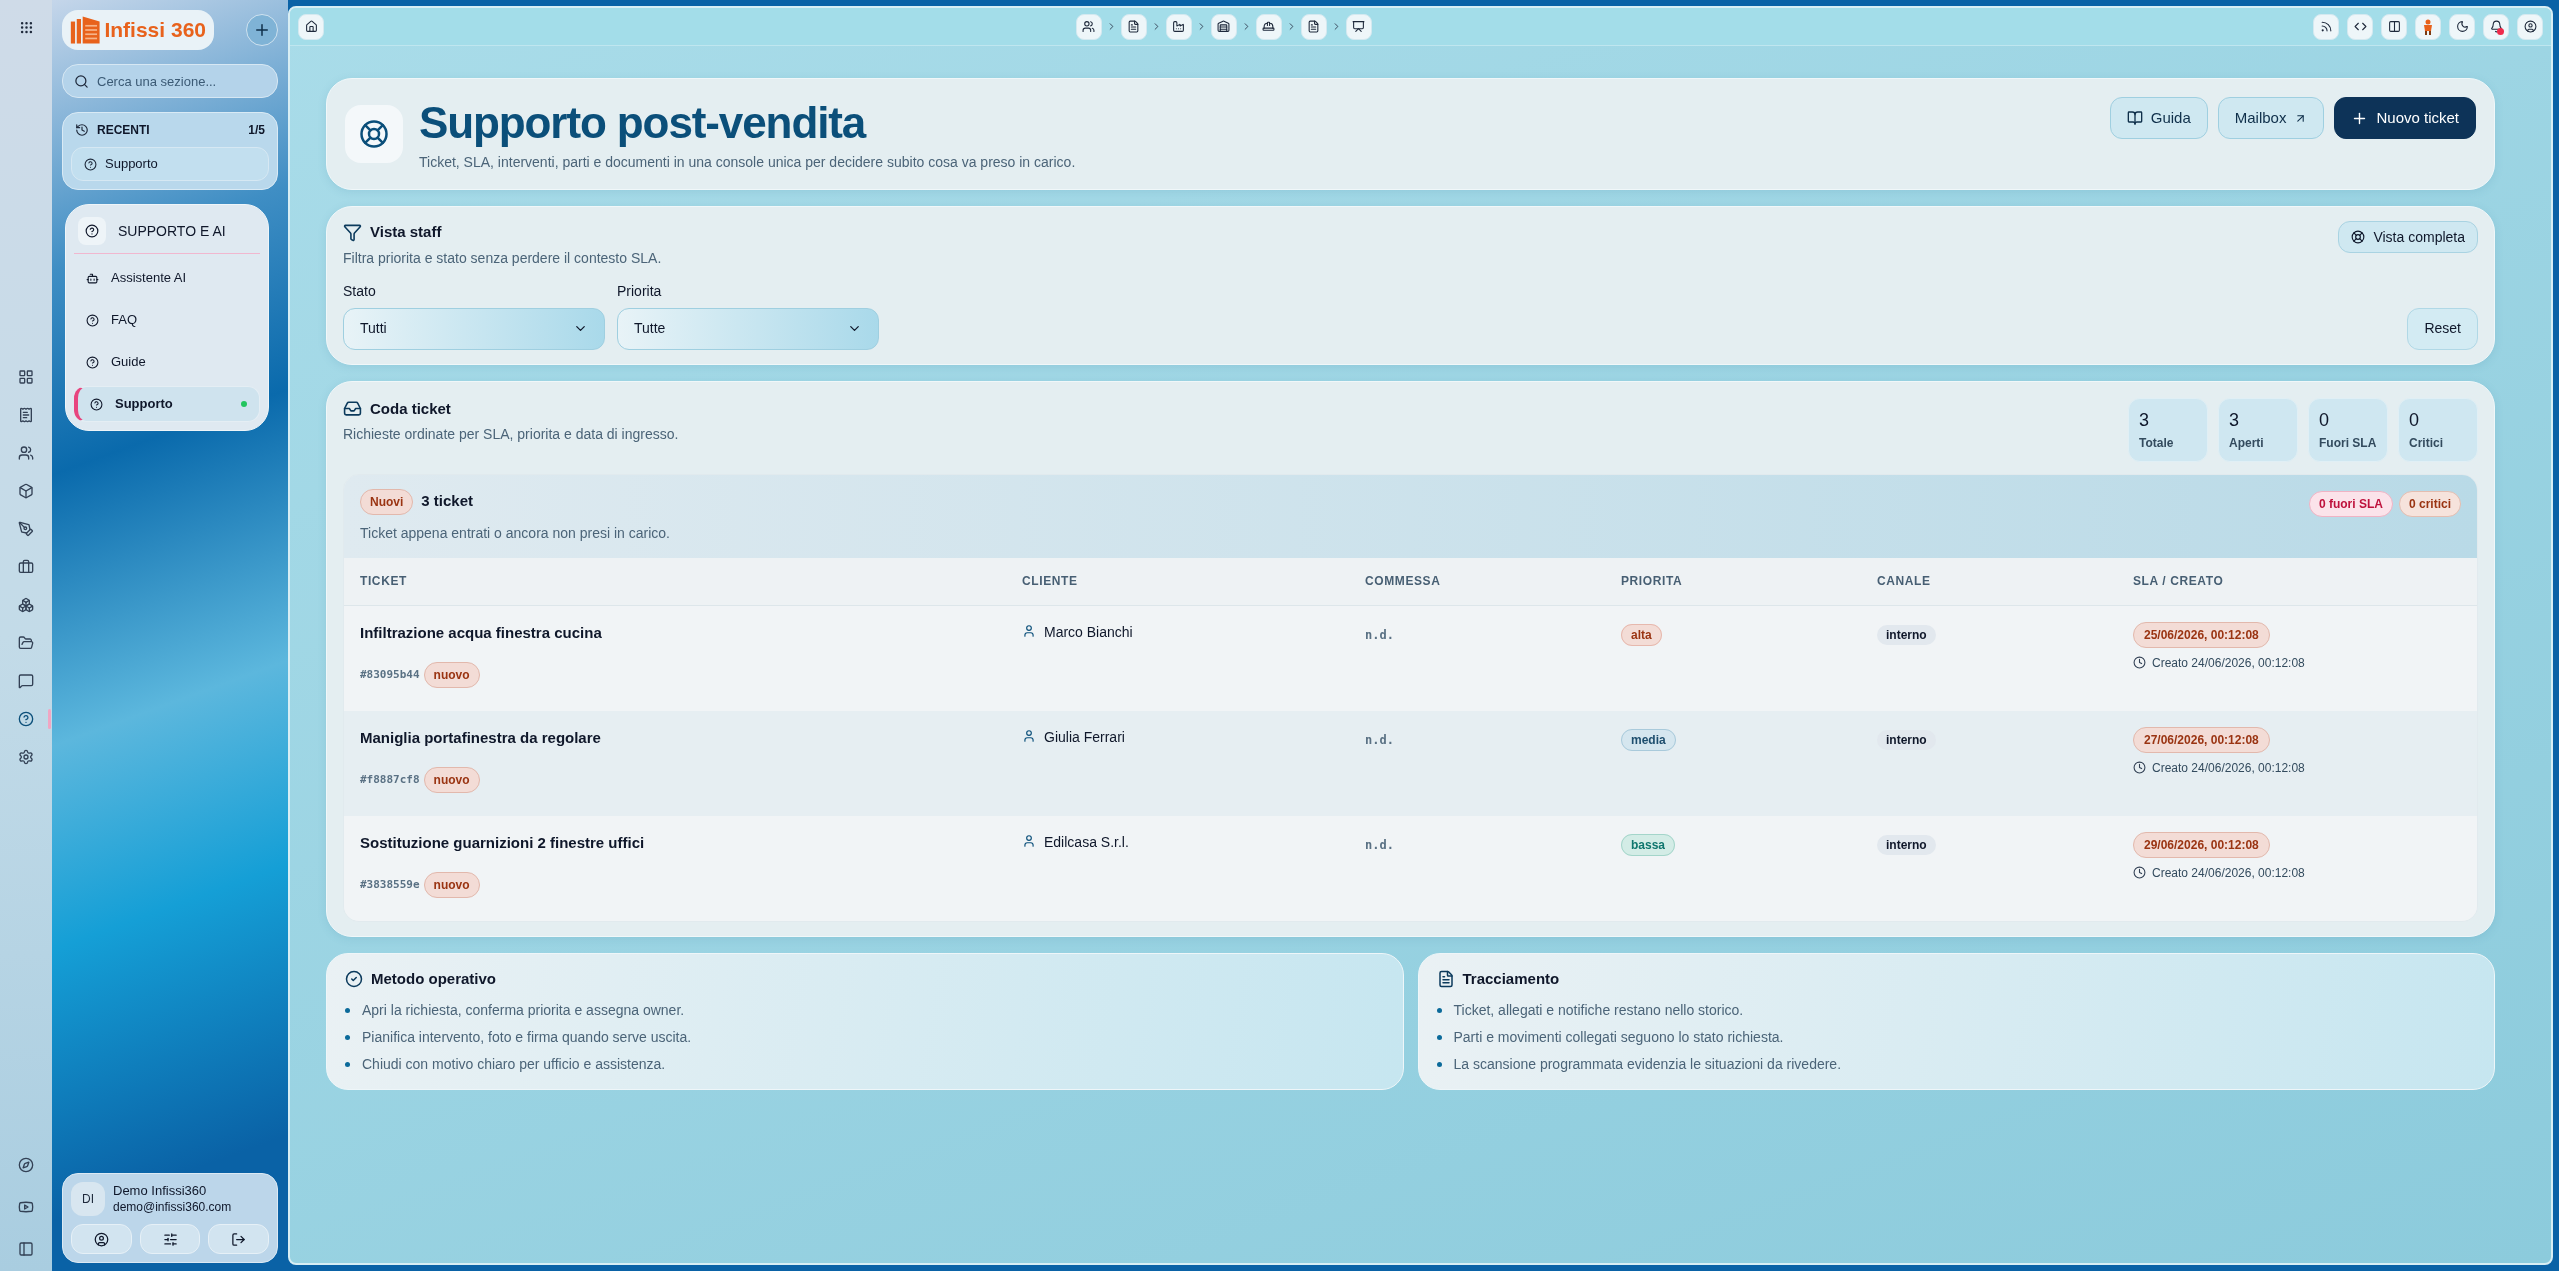 Image resolution: width=2559 pixels, height=1271 pixels. I want to click on card-title: Tracciamento, so click(1511, 978).